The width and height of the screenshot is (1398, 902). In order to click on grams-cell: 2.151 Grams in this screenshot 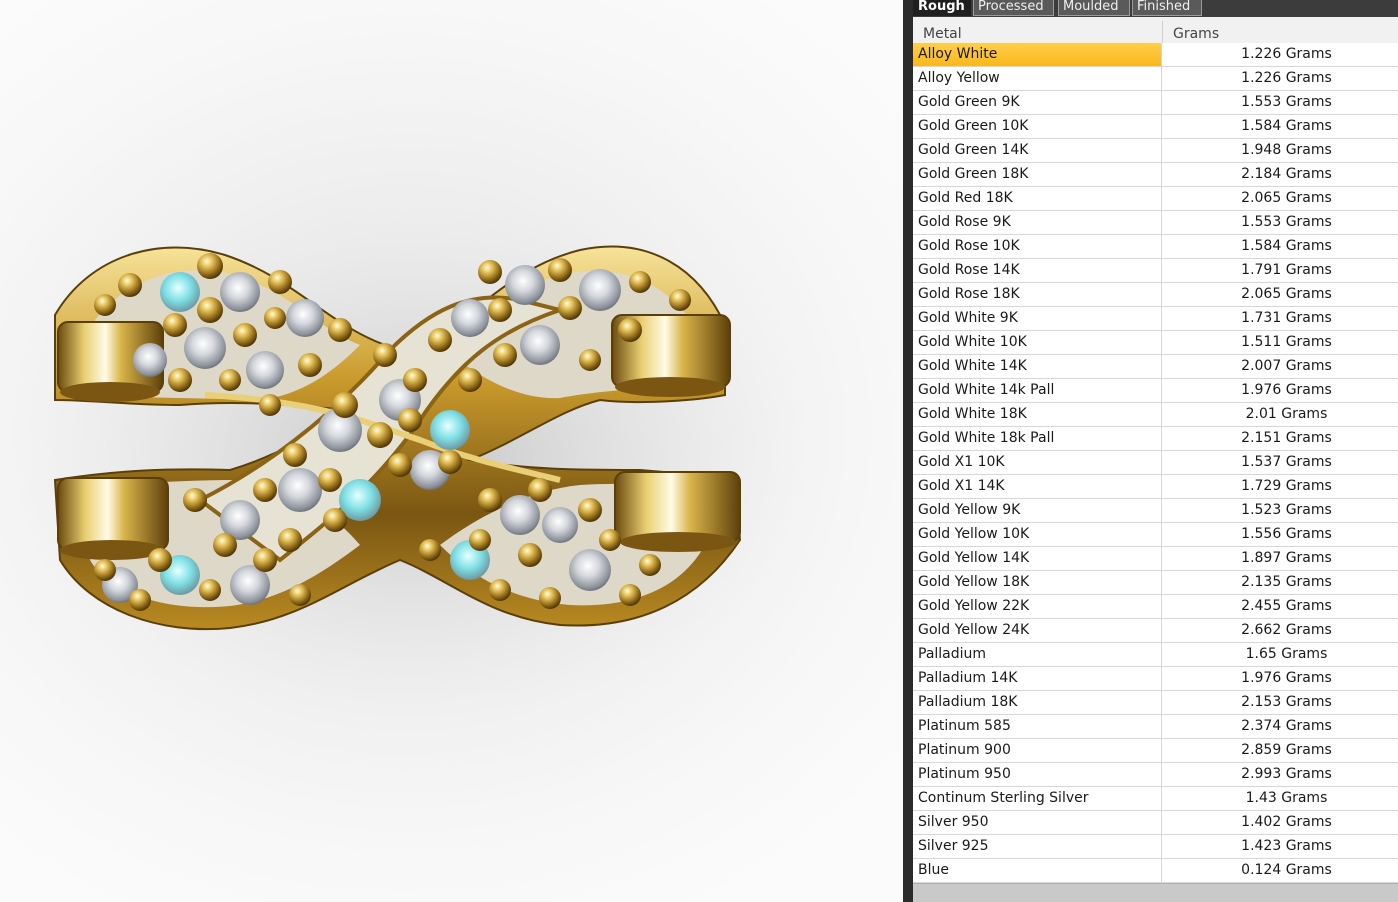, I will do `click(1280, 438)`.